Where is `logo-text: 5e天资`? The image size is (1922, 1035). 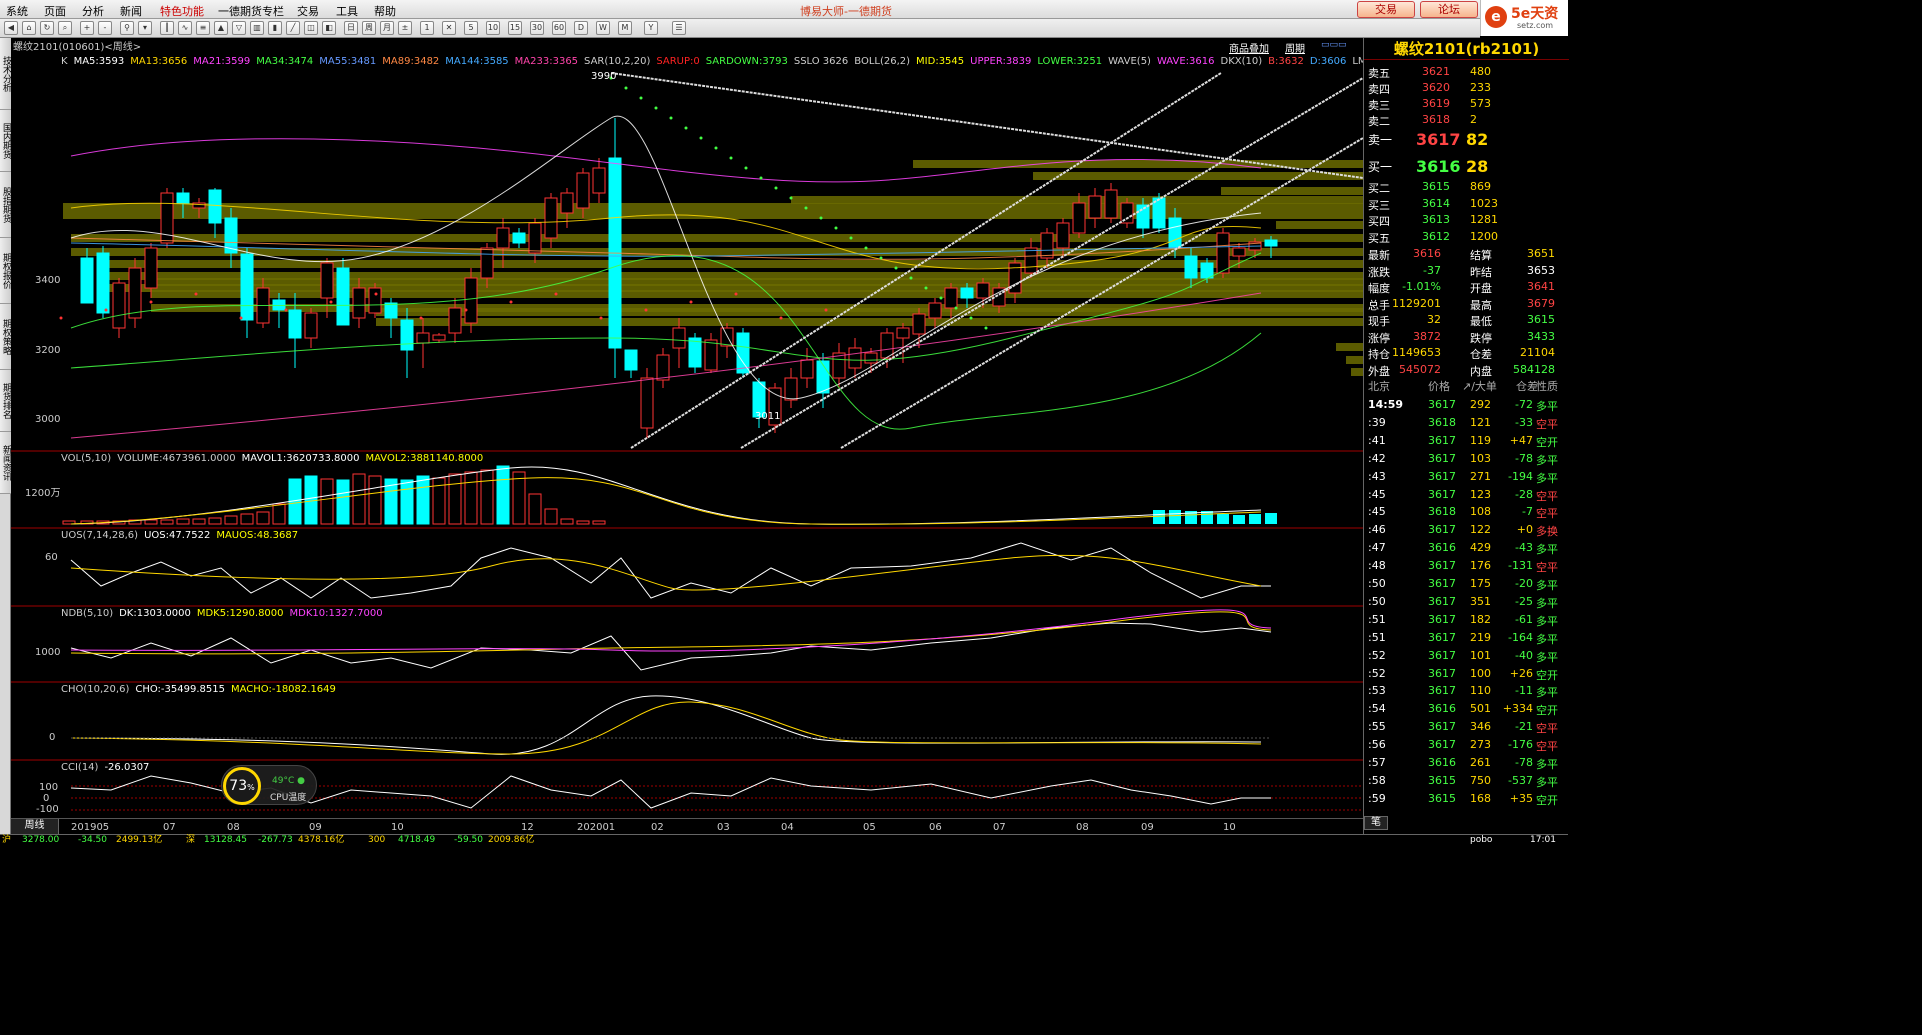
logo-text: 5e天资 is located at coordinates (1535, 14).